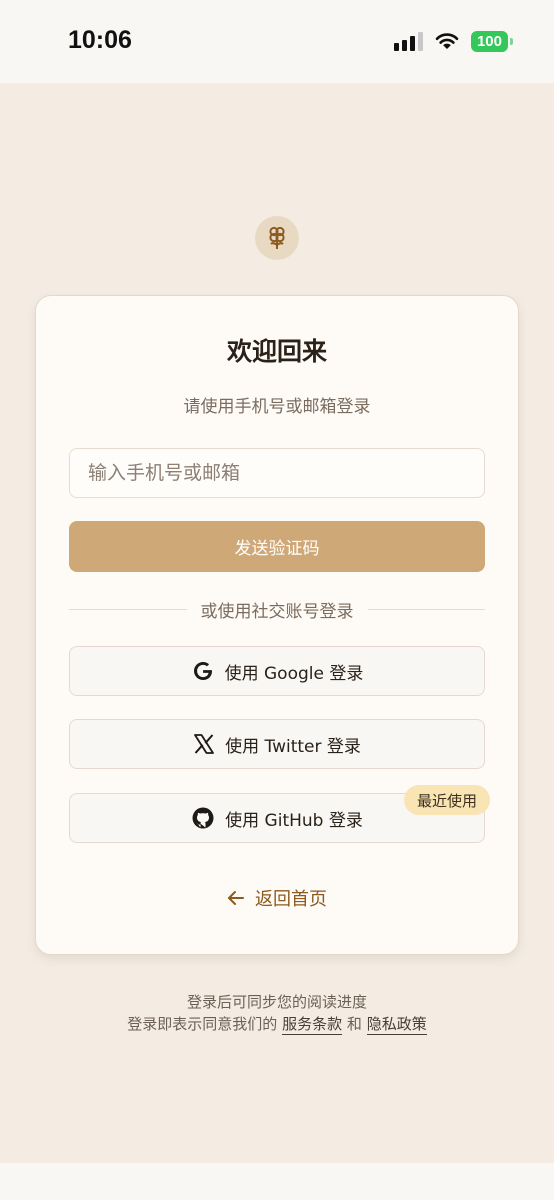 Image resolution: width=554 pixels, height=1200 pixels. Describe the element at coordinates (277, 546) in the screenshot. I see `send-code-button: 发送验证码` at that location.